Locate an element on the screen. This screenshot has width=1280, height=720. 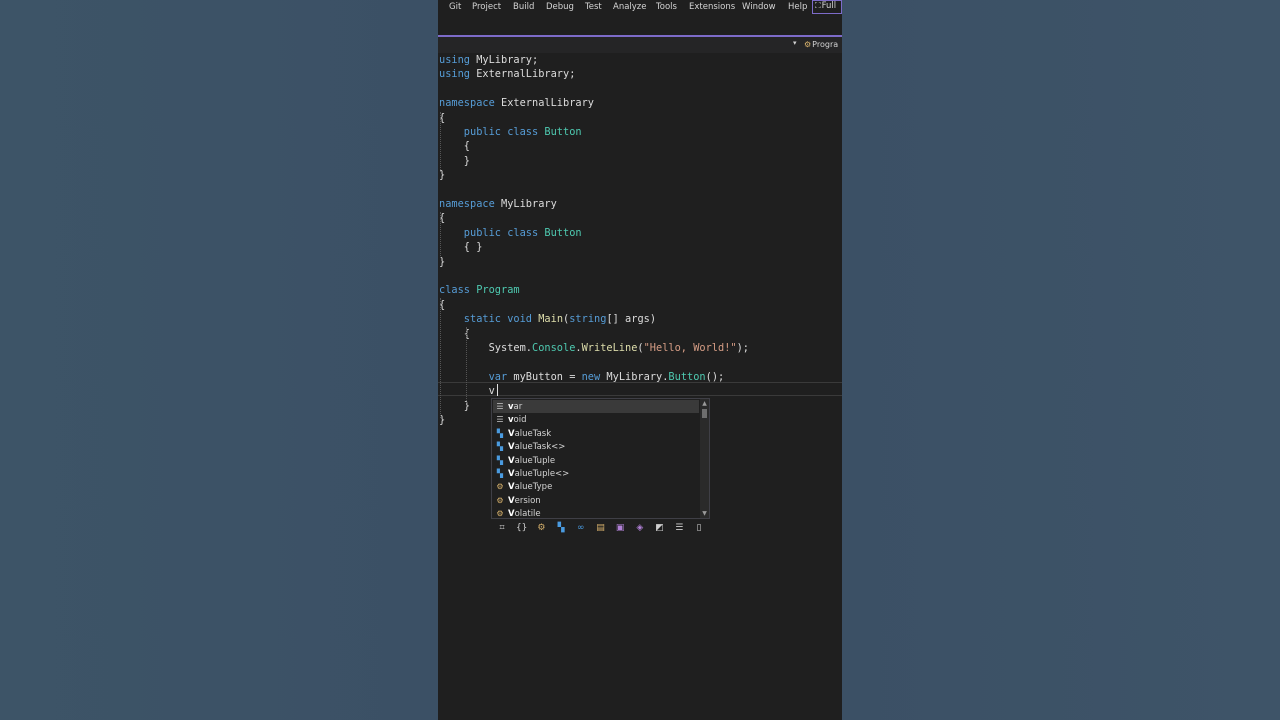
code-line: namespace ExternalLibrary is located at coordinates (516, 103).